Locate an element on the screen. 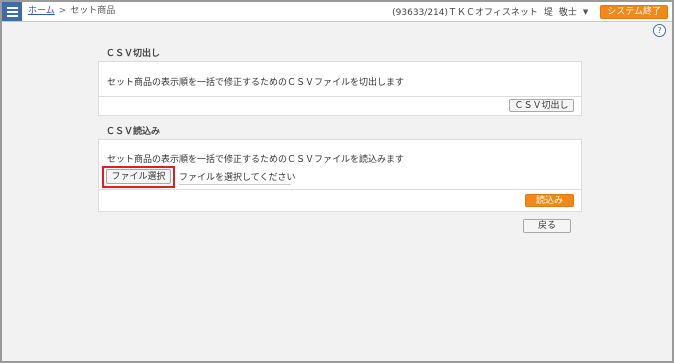  export-panel: セット商品の表示順を一括で修正するためのＣＳＶファイルを切出します ＣＳＶ切出し is located at coordinates (340, 88).